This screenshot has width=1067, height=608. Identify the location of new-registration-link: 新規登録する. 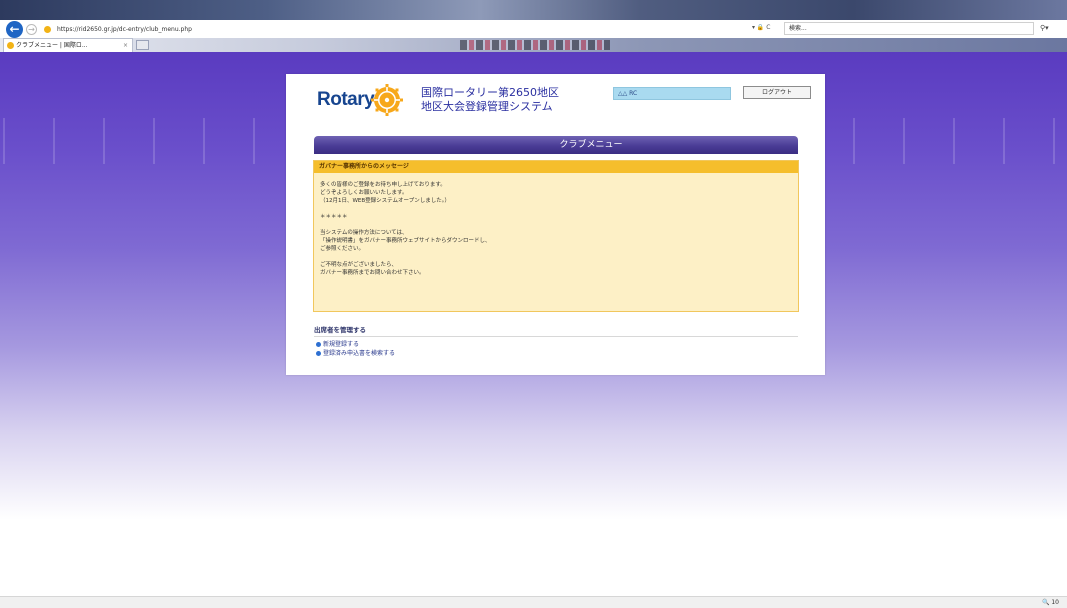
(337, 345).